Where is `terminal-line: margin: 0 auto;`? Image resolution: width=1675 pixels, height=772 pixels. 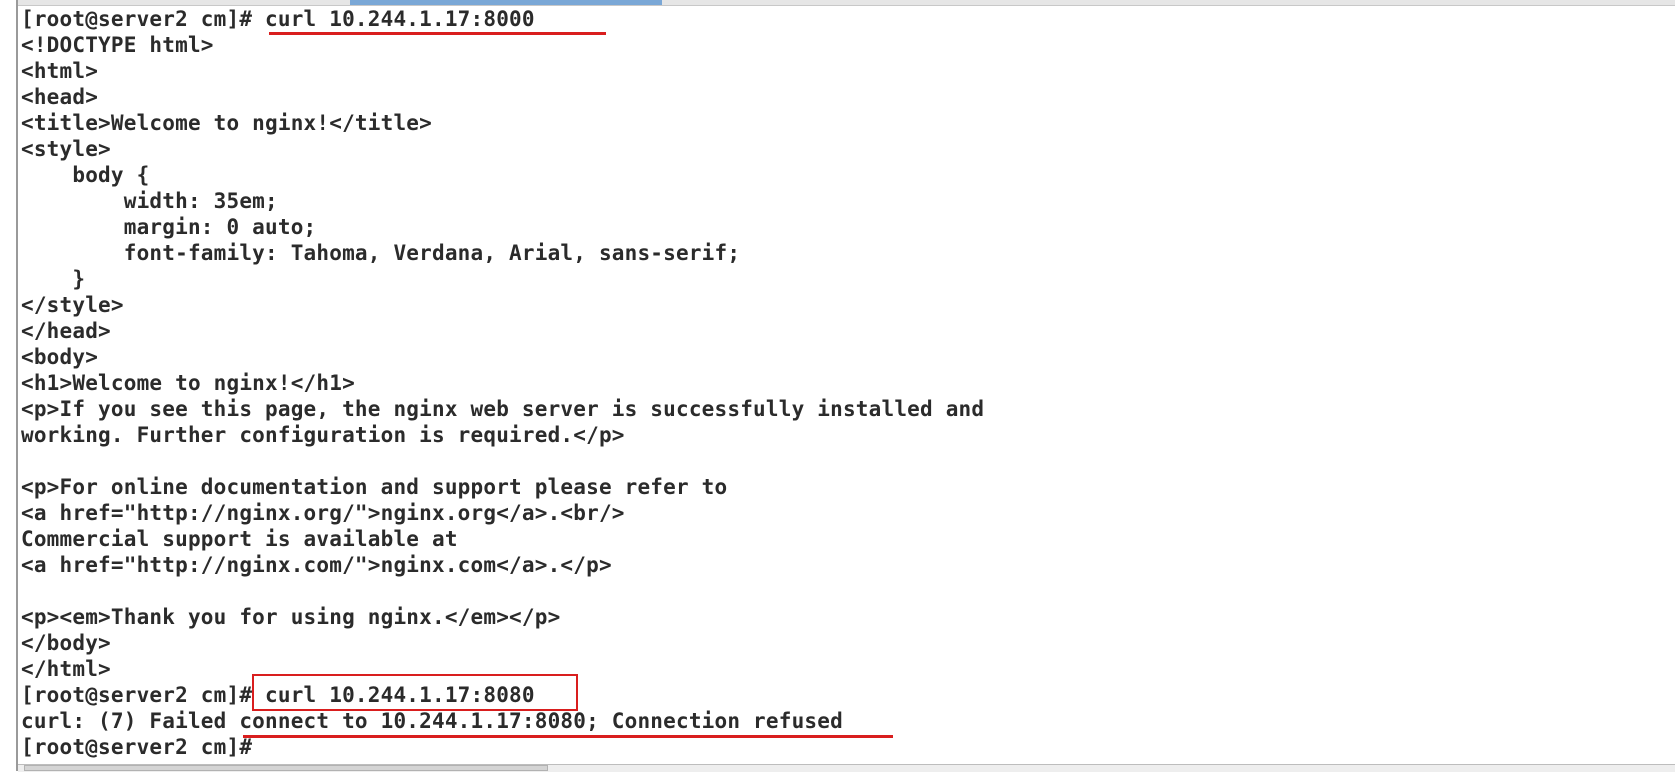 terminal-line: margin: 0 auto; is located at coordinates (169, 227).